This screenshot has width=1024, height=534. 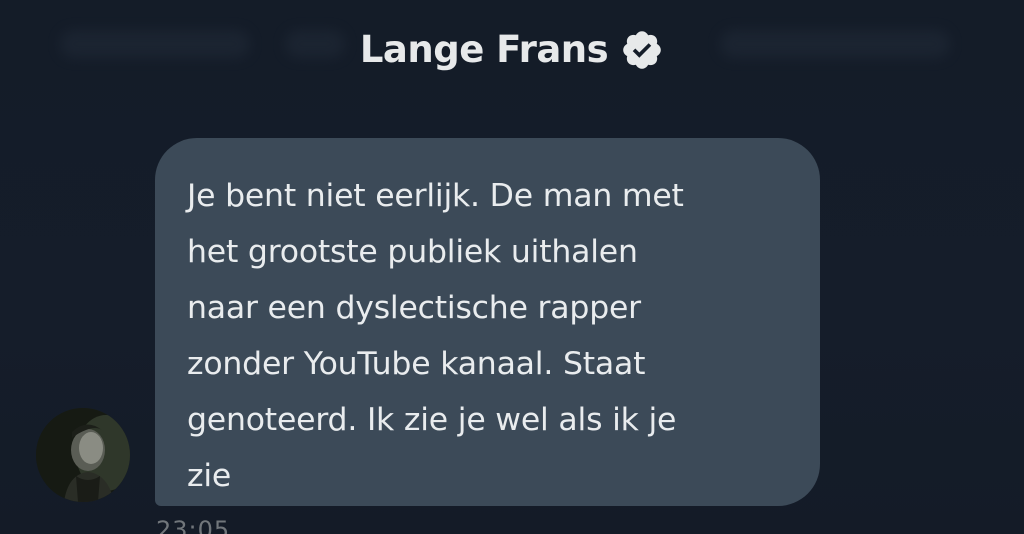 I want to click on contact-name: Lange Frans, so click(x=484, y=49).